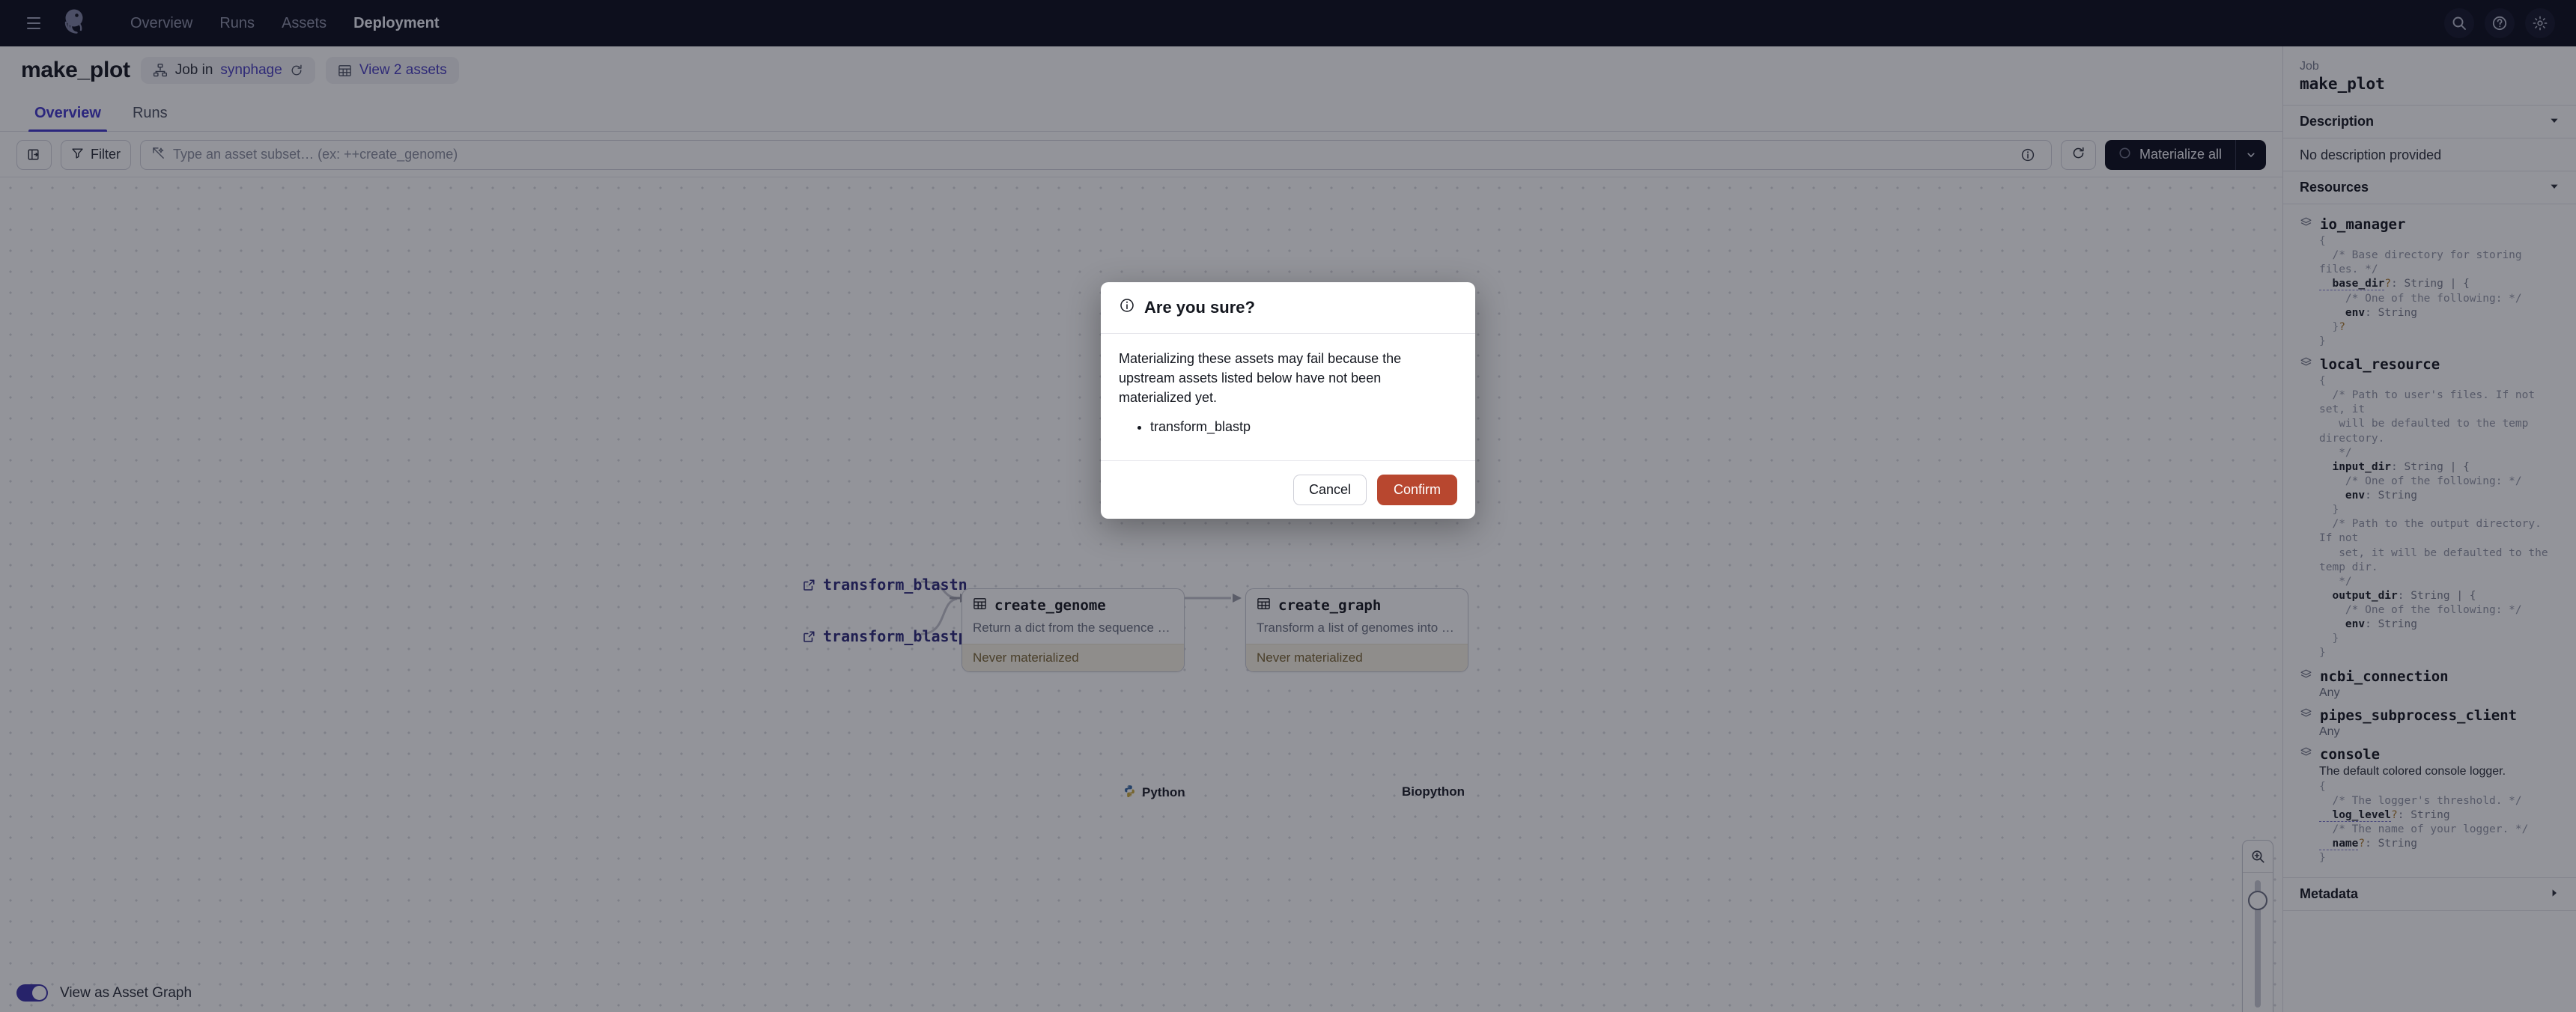 The image size is (2576, 1012). I want to click on list-item: transform_blastp, so click(1303, 427).